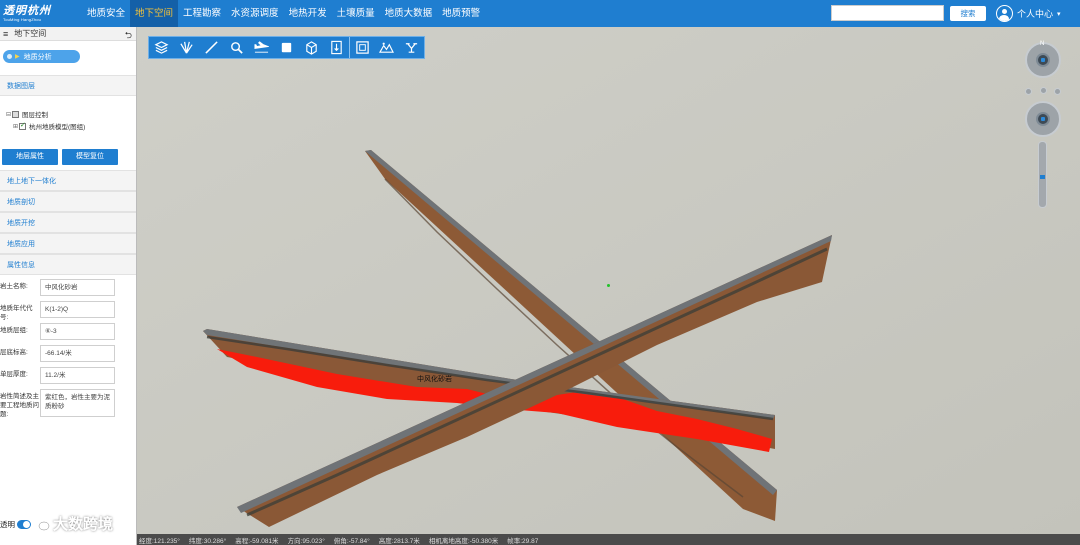 The height and width of the screenshot is (545, 1080). What do you see at coordinates (356, 13) in the screenshot?
I see `nav-soil-quality: 土壤质量` at bounding box center [356, 13].